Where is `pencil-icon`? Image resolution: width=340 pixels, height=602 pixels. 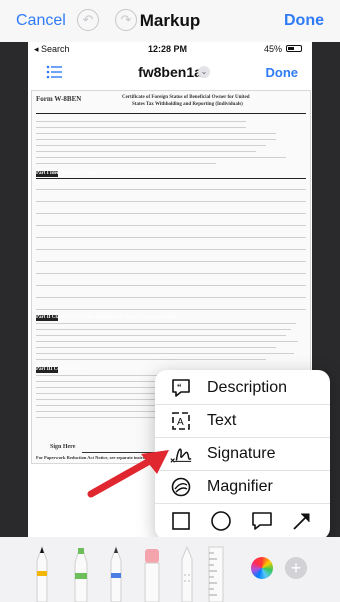 pencil-icon is located at coordinates (116, 573).